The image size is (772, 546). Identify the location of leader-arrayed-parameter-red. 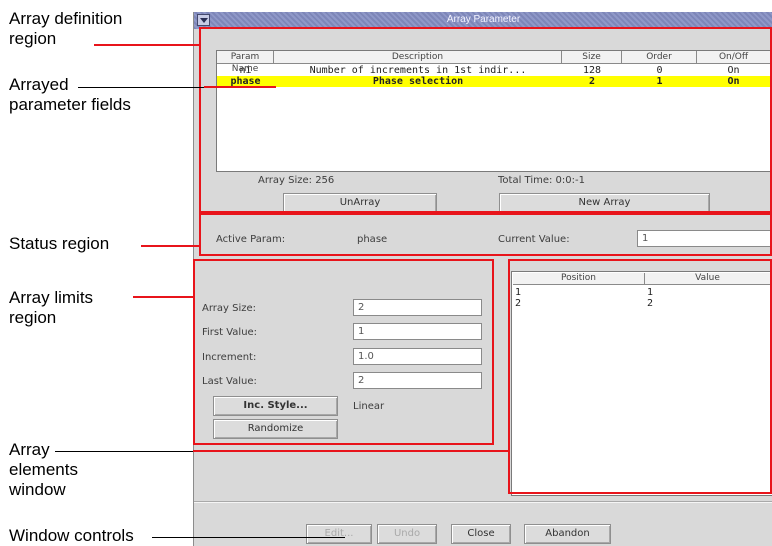
(240, 87).